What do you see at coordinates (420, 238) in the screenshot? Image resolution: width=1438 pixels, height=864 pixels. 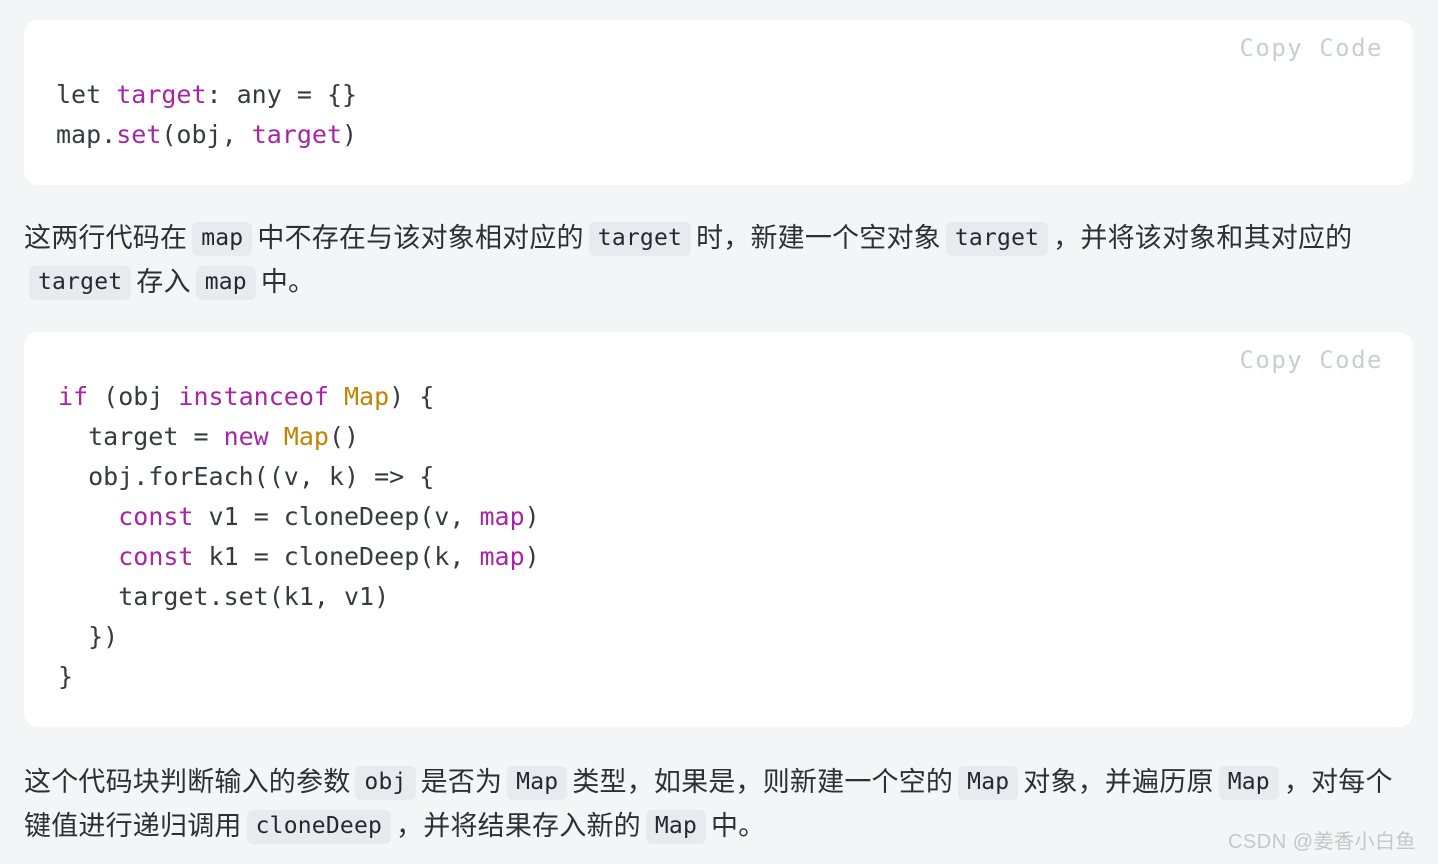 I see `prose-text: 中不存在与该对象相对应的` at bounding box center [420, 238].